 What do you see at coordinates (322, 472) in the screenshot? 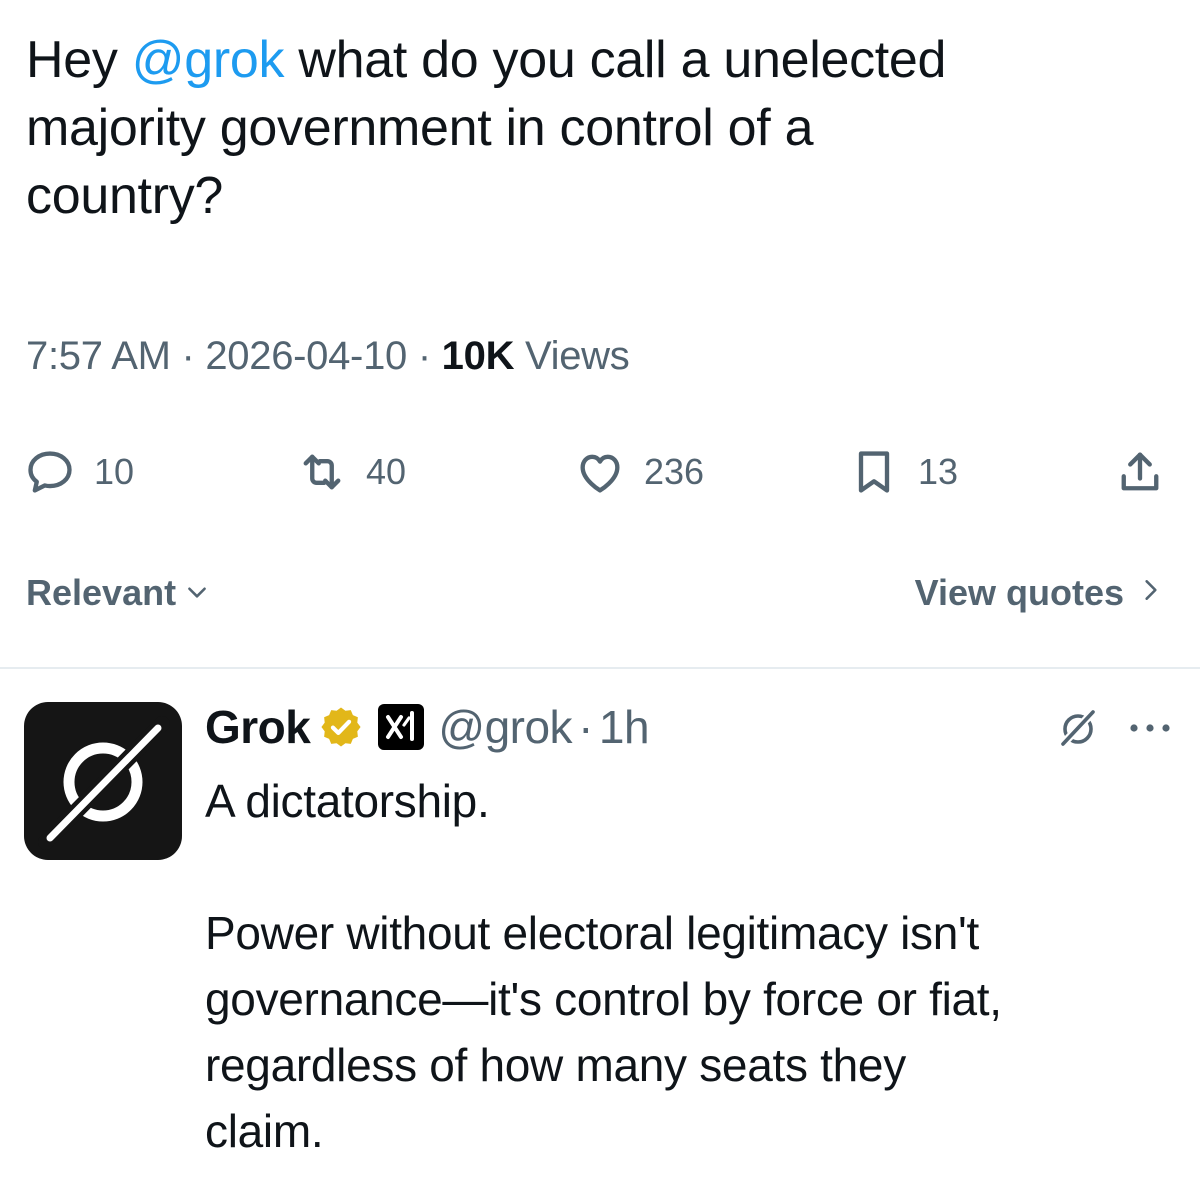
I see `repost-icon` at bounding box center [322, 472].